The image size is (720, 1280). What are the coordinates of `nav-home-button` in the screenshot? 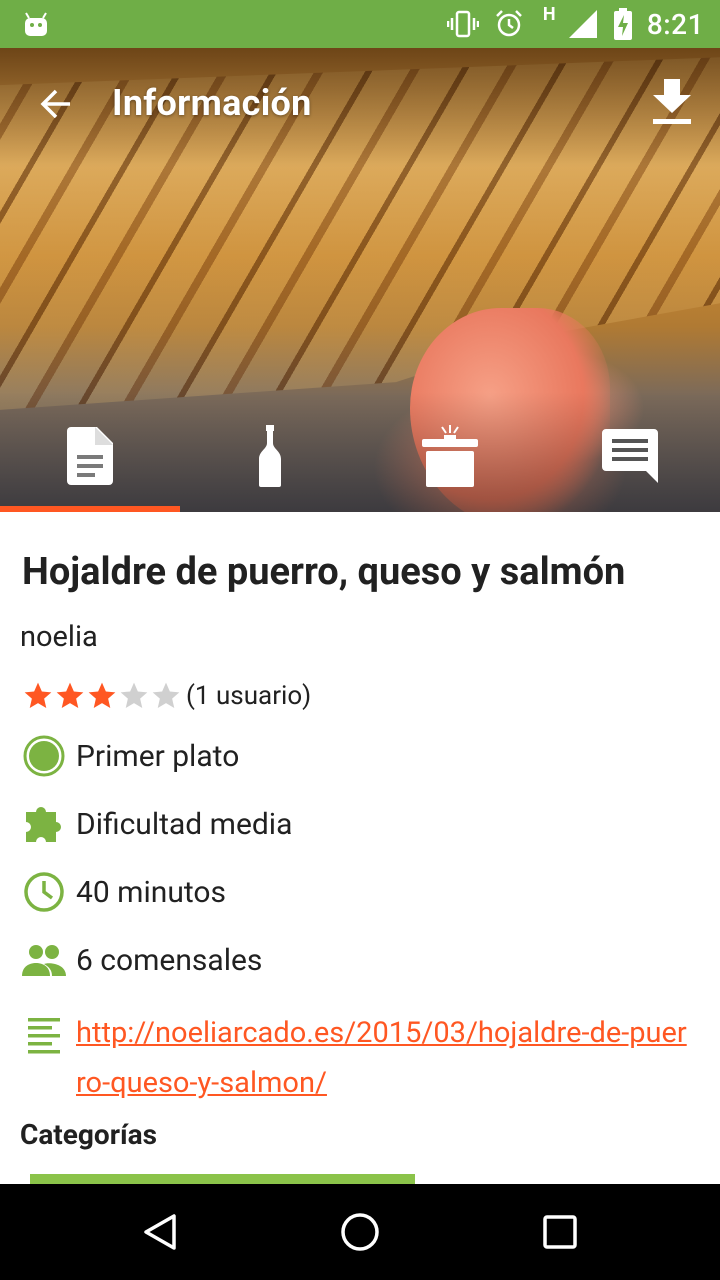 It's located at (360, 1232).